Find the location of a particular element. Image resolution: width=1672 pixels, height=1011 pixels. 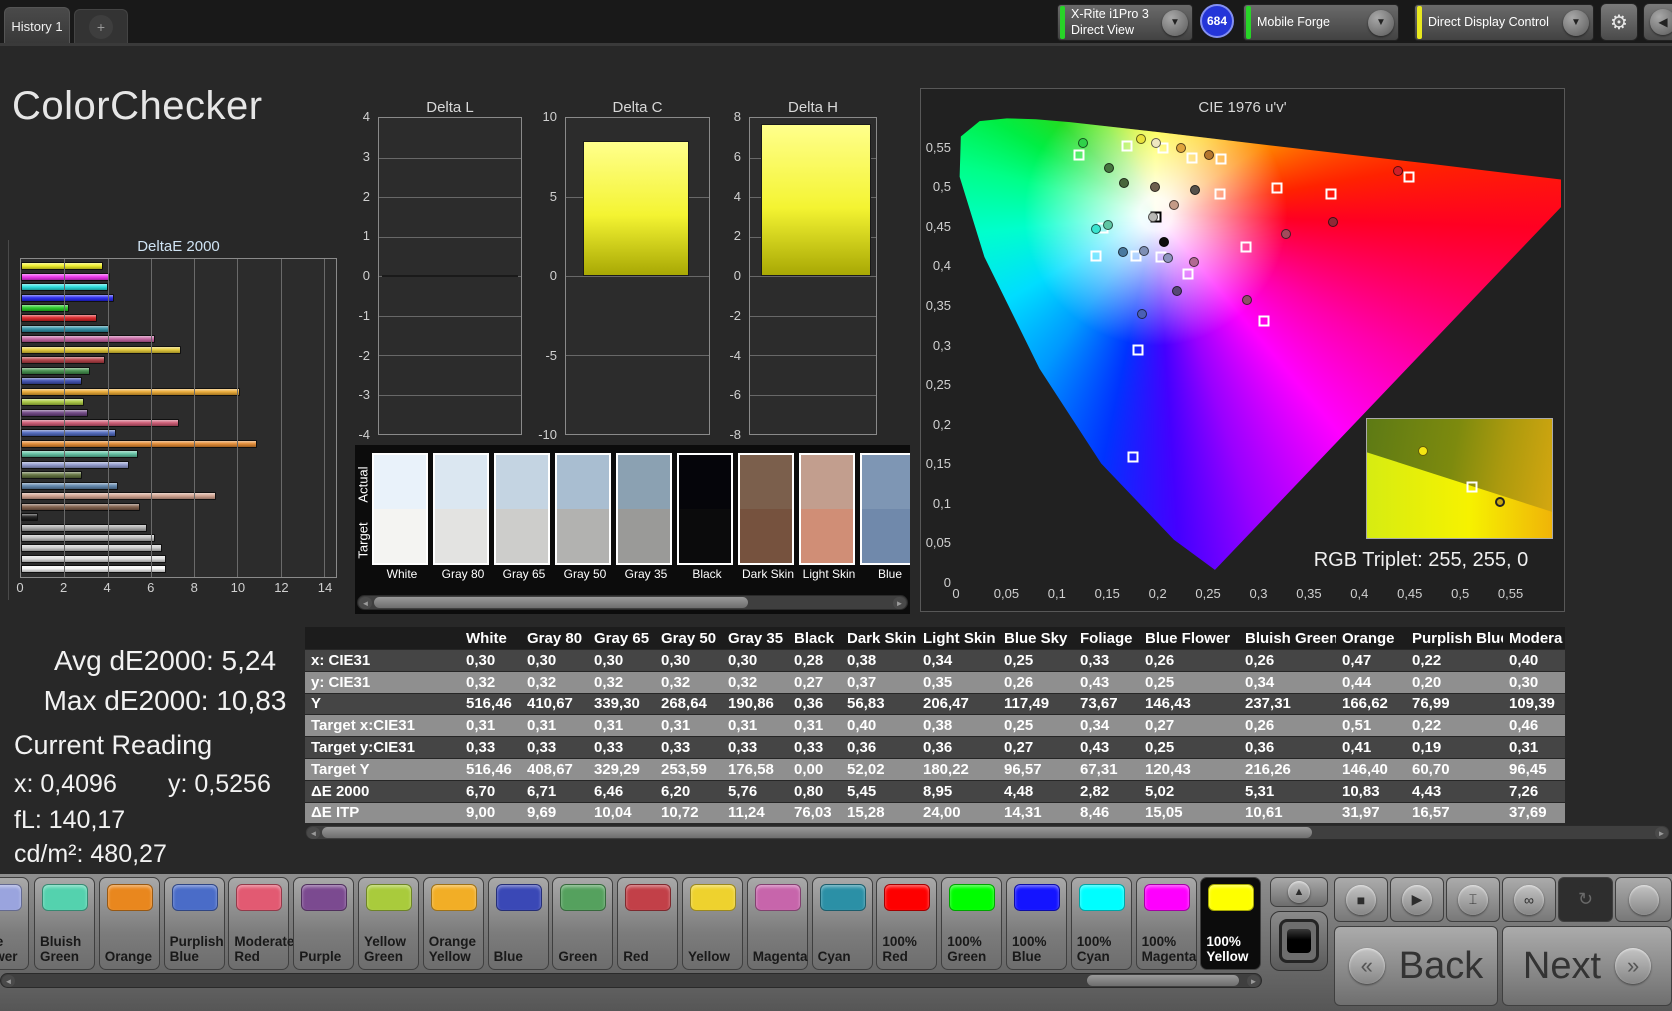

delta-axis-tick-label: -4 is located at coordinates (364, 434).